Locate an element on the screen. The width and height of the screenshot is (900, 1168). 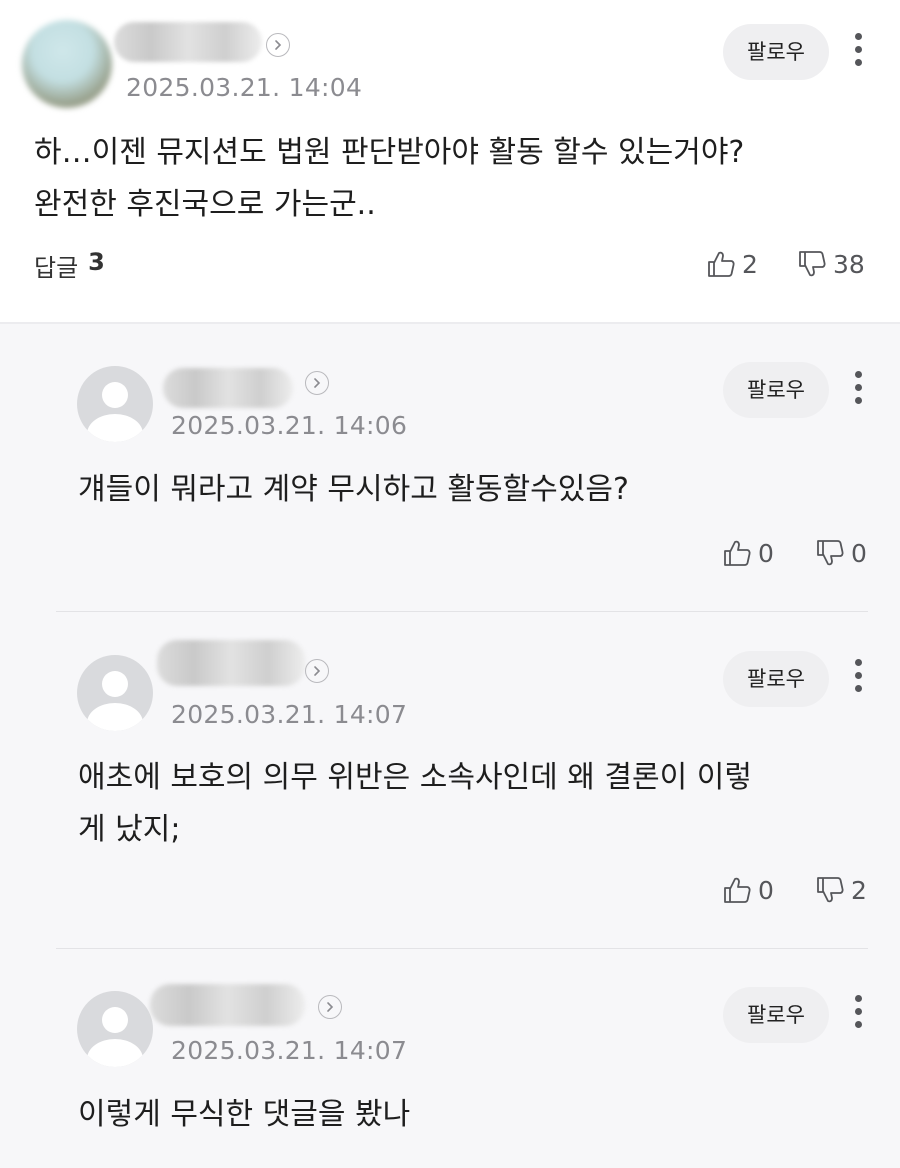
dislike-count: 0 is located at coordinates (859, 553).